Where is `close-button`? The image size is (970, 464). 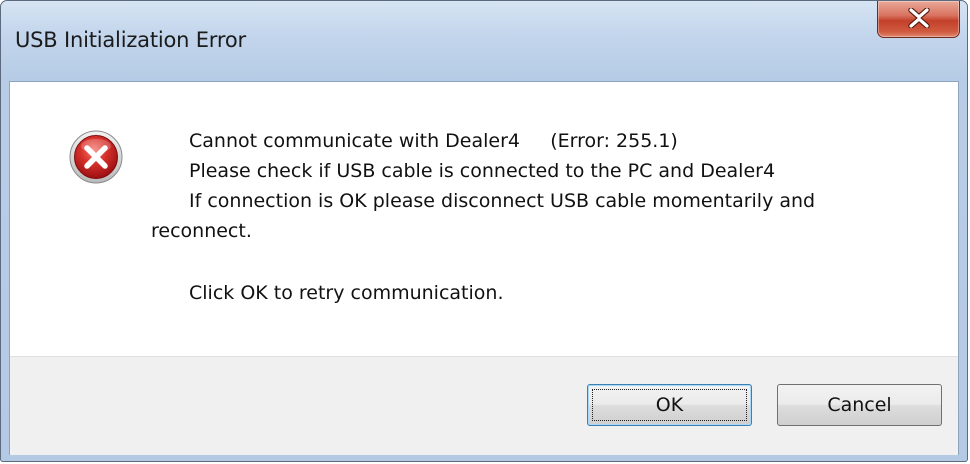 close-button is located at coordinates (918, 19).